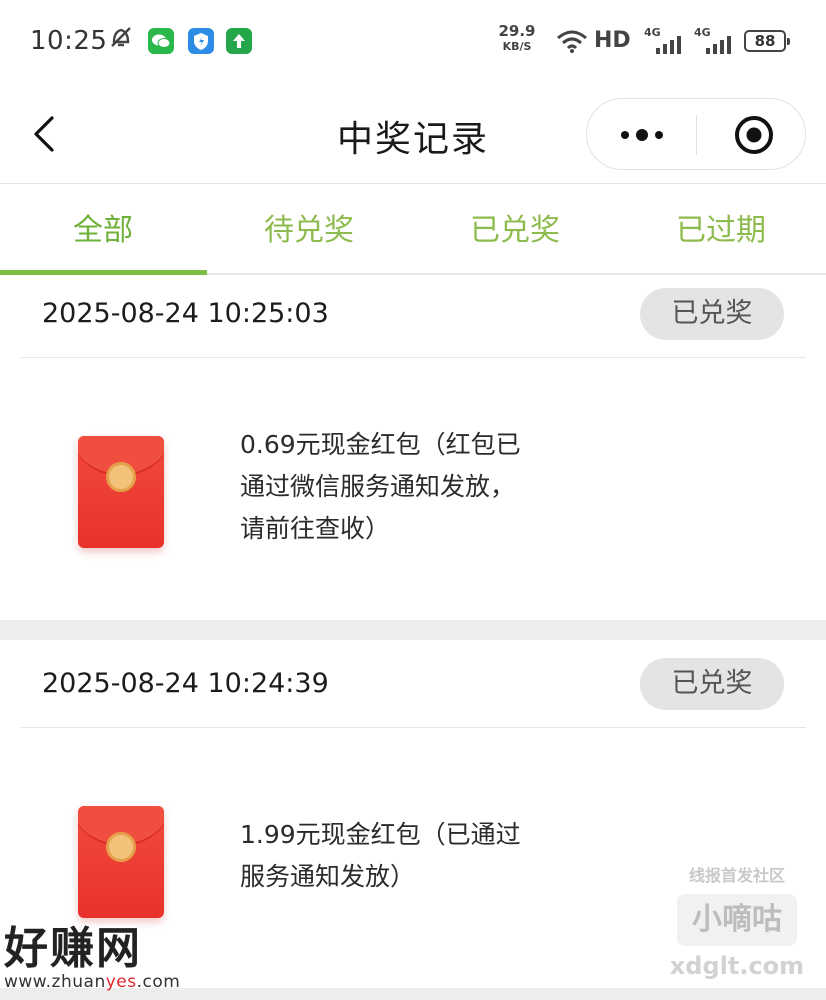  I want to click on tab-pending: 待兑奖, so click(309, 229).